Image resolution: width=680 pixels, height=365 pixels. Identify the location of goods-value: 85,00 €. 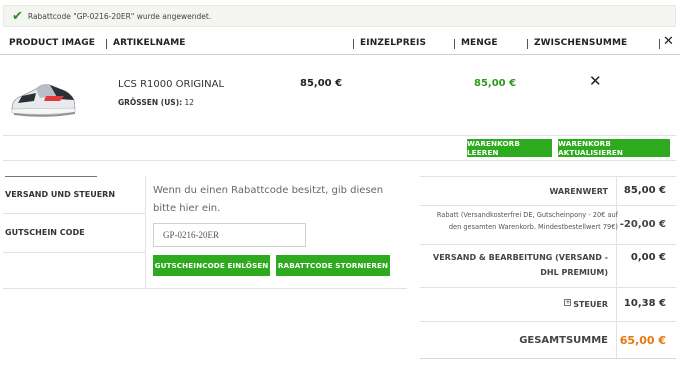
(644, 190).